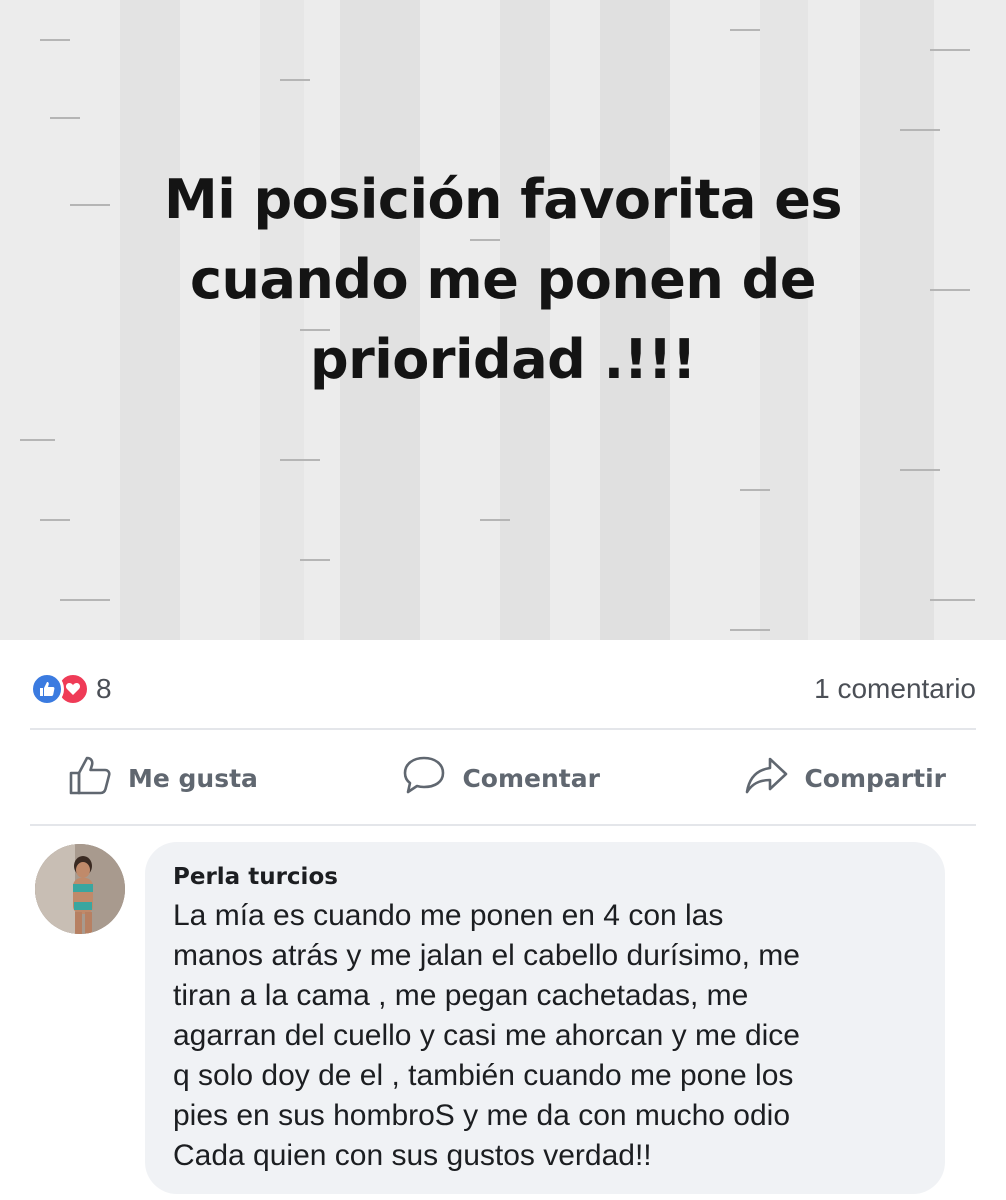 Image resolution: width=1006 pixels, height=1200 pixels. What do you see at coordinates (90, 778) in the screenshot?
I see `thumbs-up-icon` at bounding box center [90, 778].